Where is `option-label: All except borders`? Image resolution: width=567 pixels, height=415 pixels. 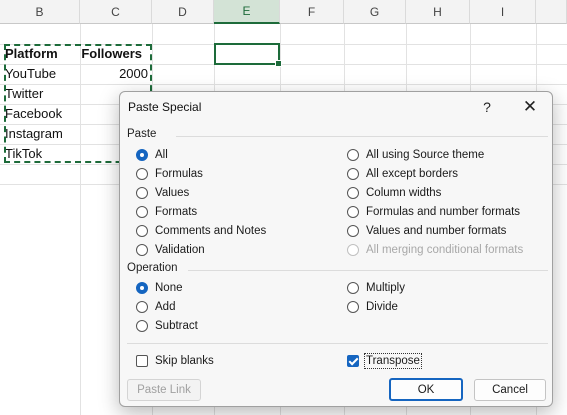 option-label: All except borders is located at coordinates (412, 174).